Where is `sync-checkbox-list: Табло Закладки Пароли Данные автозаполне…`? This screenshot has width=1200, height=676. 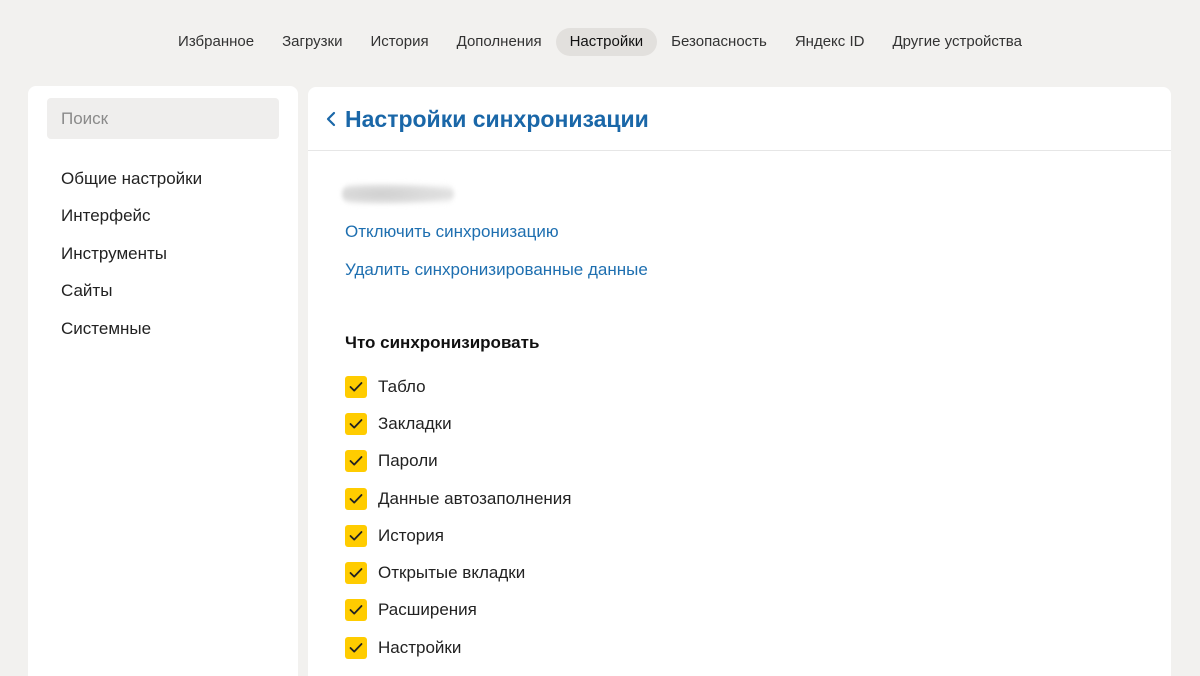 sync-checkbox-list: Табло Закладки Пароли Данные автозаполне… is located at coordinates (458, 517).